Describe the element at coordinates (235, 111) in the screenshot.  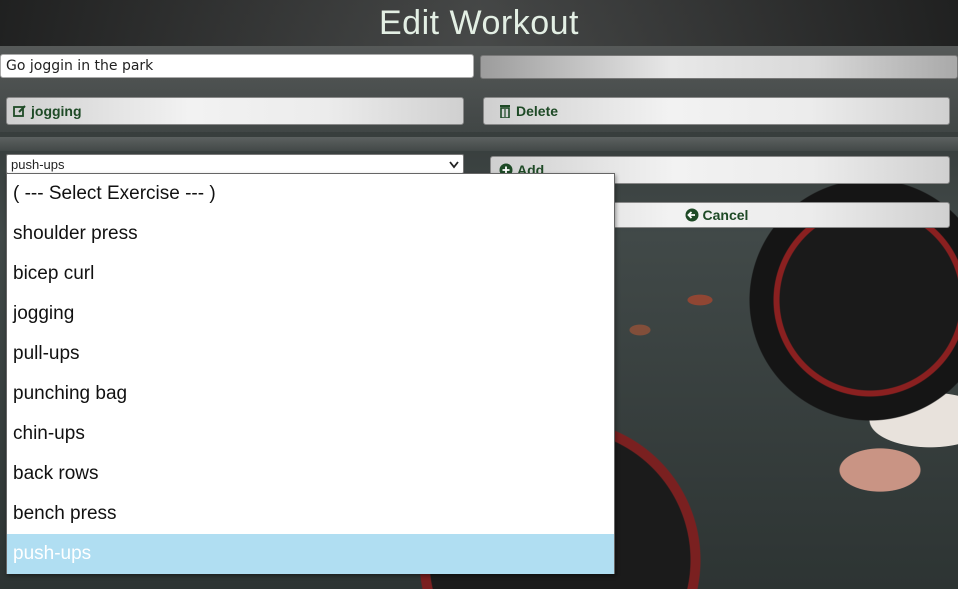
I see `exercise-button: jogging` at that location.